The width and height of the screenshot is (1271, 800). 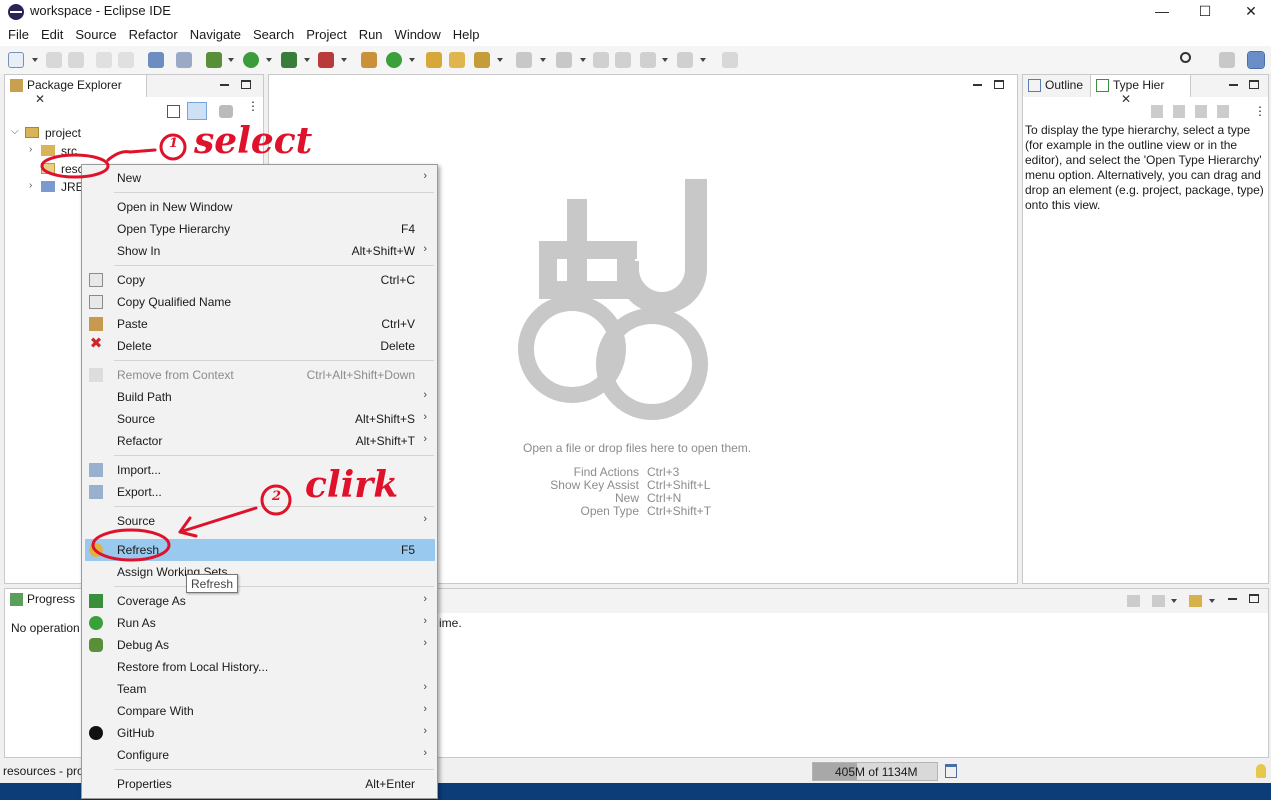 I want to click on menu-item-configure: Configure ›, so click(x=260, y=755).